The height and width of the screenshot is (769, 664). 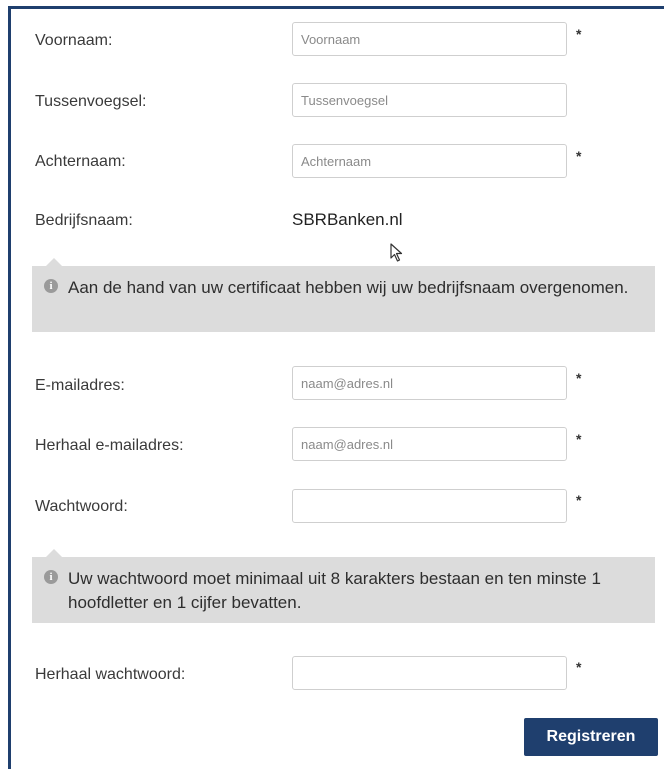 What do you see at coordinates (591, 737) in the screenshot?
I see `register-button: Registreren` at bounding box center [591, 737].